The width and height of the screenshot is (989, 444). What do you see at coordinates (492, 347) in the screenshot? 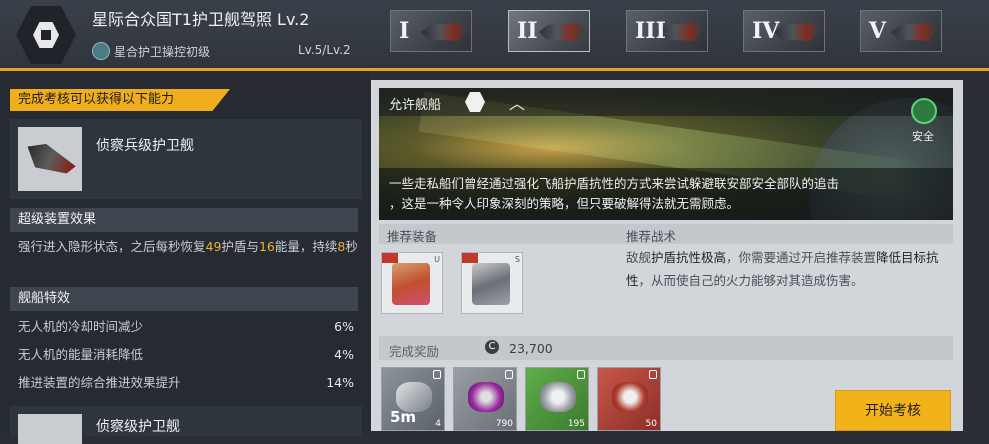
I see `credit-icon: C` at bounding box center [492, 347].